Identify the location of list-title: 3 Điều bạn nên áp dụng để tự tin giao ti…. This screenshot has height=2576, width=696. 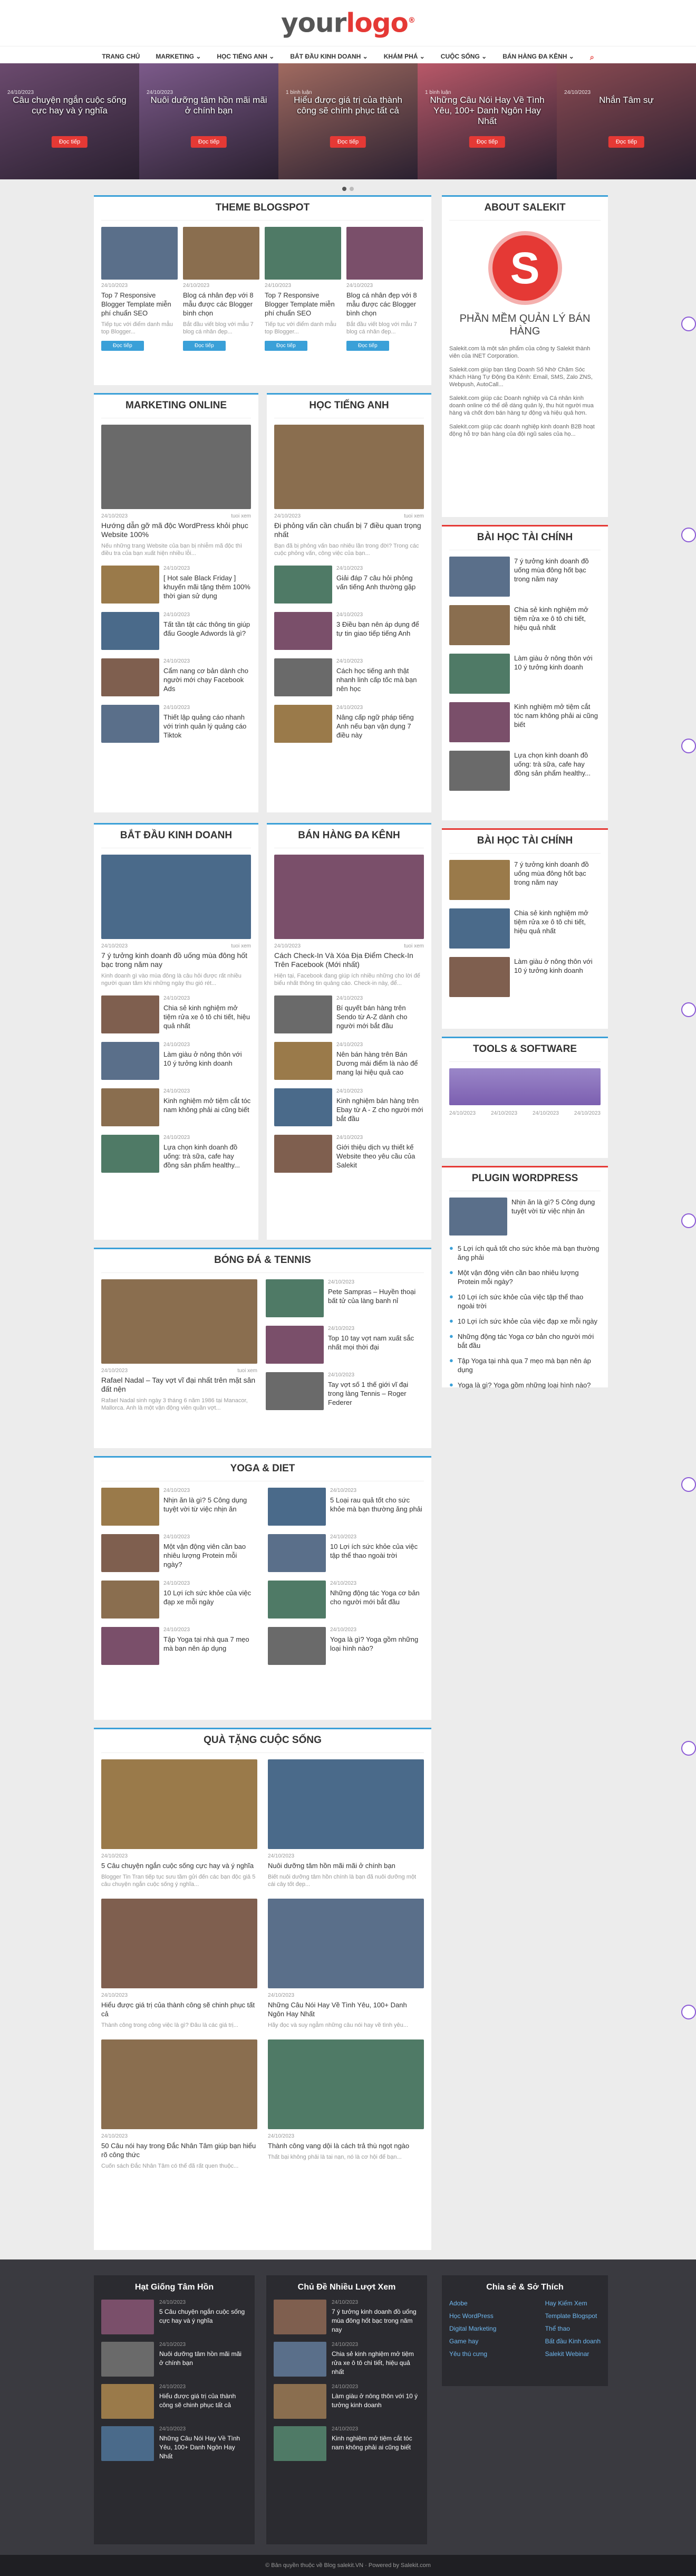
(380, 629).